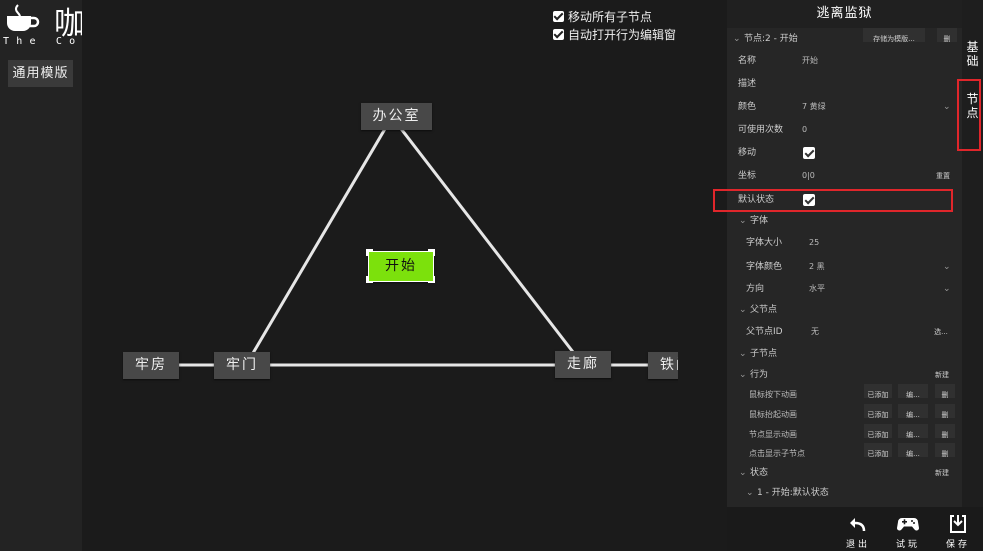 Image resolution: width=983 pixels, height=551 pixels. What do you see at coordinates (809, 153) in the screenshot?
I see `move-checkbox` at bounding box center [809, 153].